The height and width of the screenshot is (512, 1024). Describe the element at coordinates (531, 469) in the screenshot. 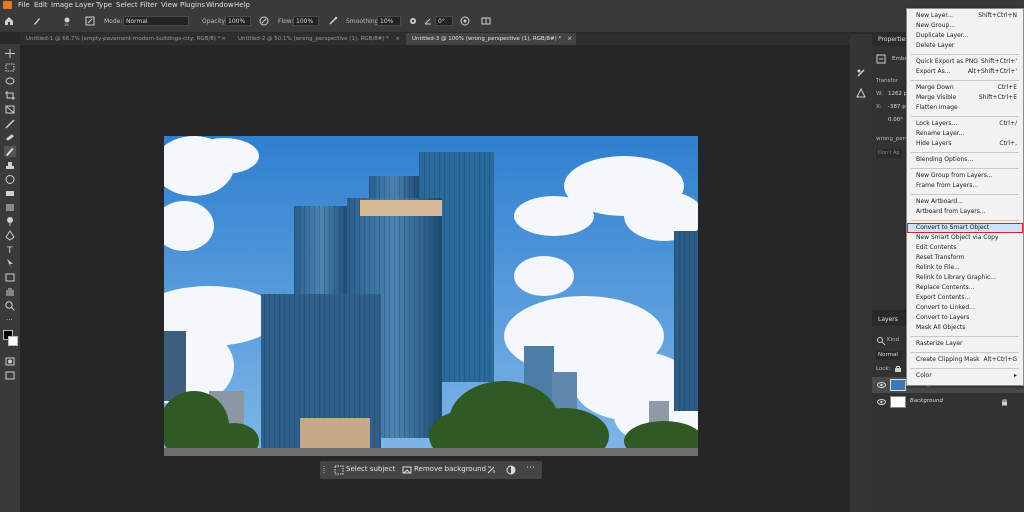

I see `more-options-icon: ⋯` at that location.